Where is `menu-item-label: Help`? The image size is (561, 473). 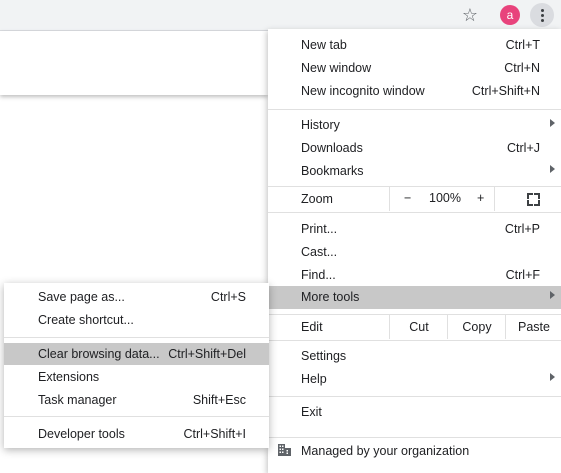
menu-item-label: Help is located at coordinates (314, 379).